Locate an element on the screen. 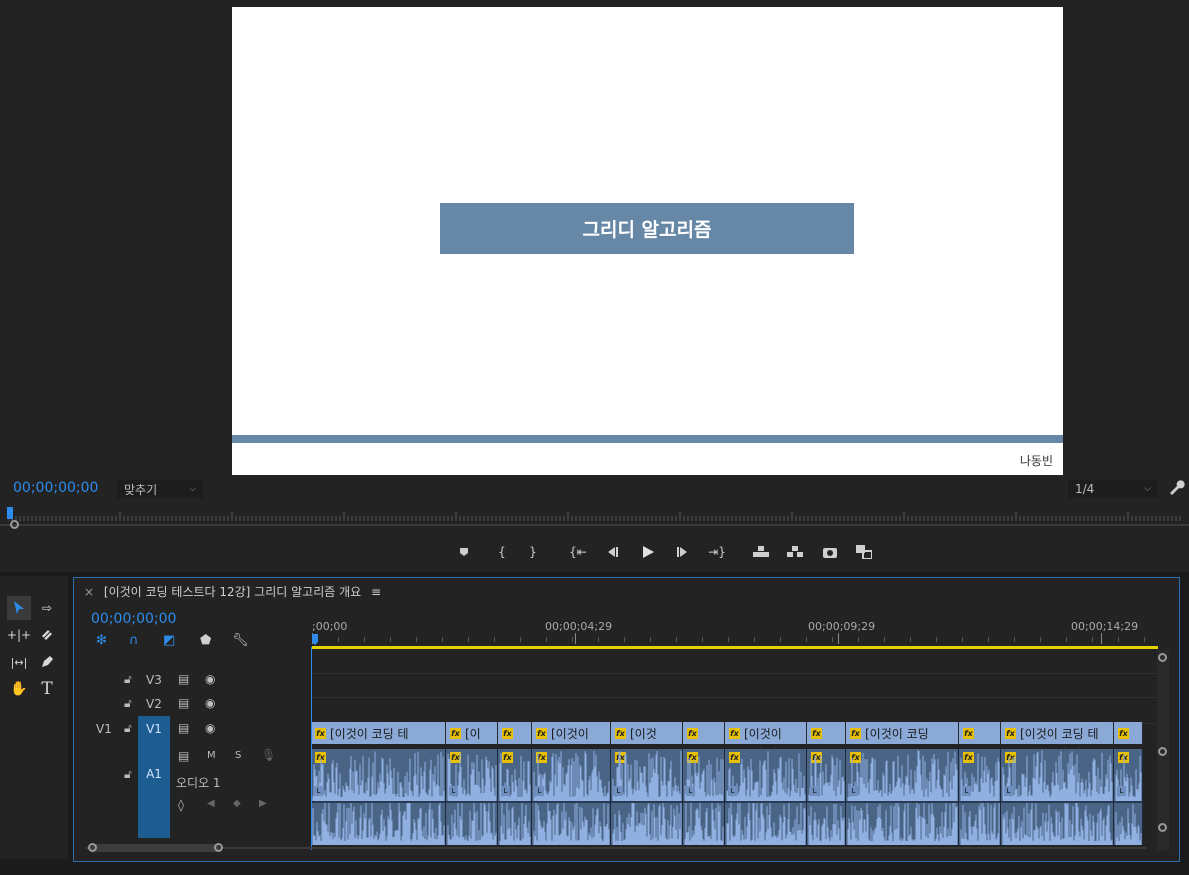 The width and height of the screenshot is (1189, 875). step-forward-icon is located at coordinates (683, 552).